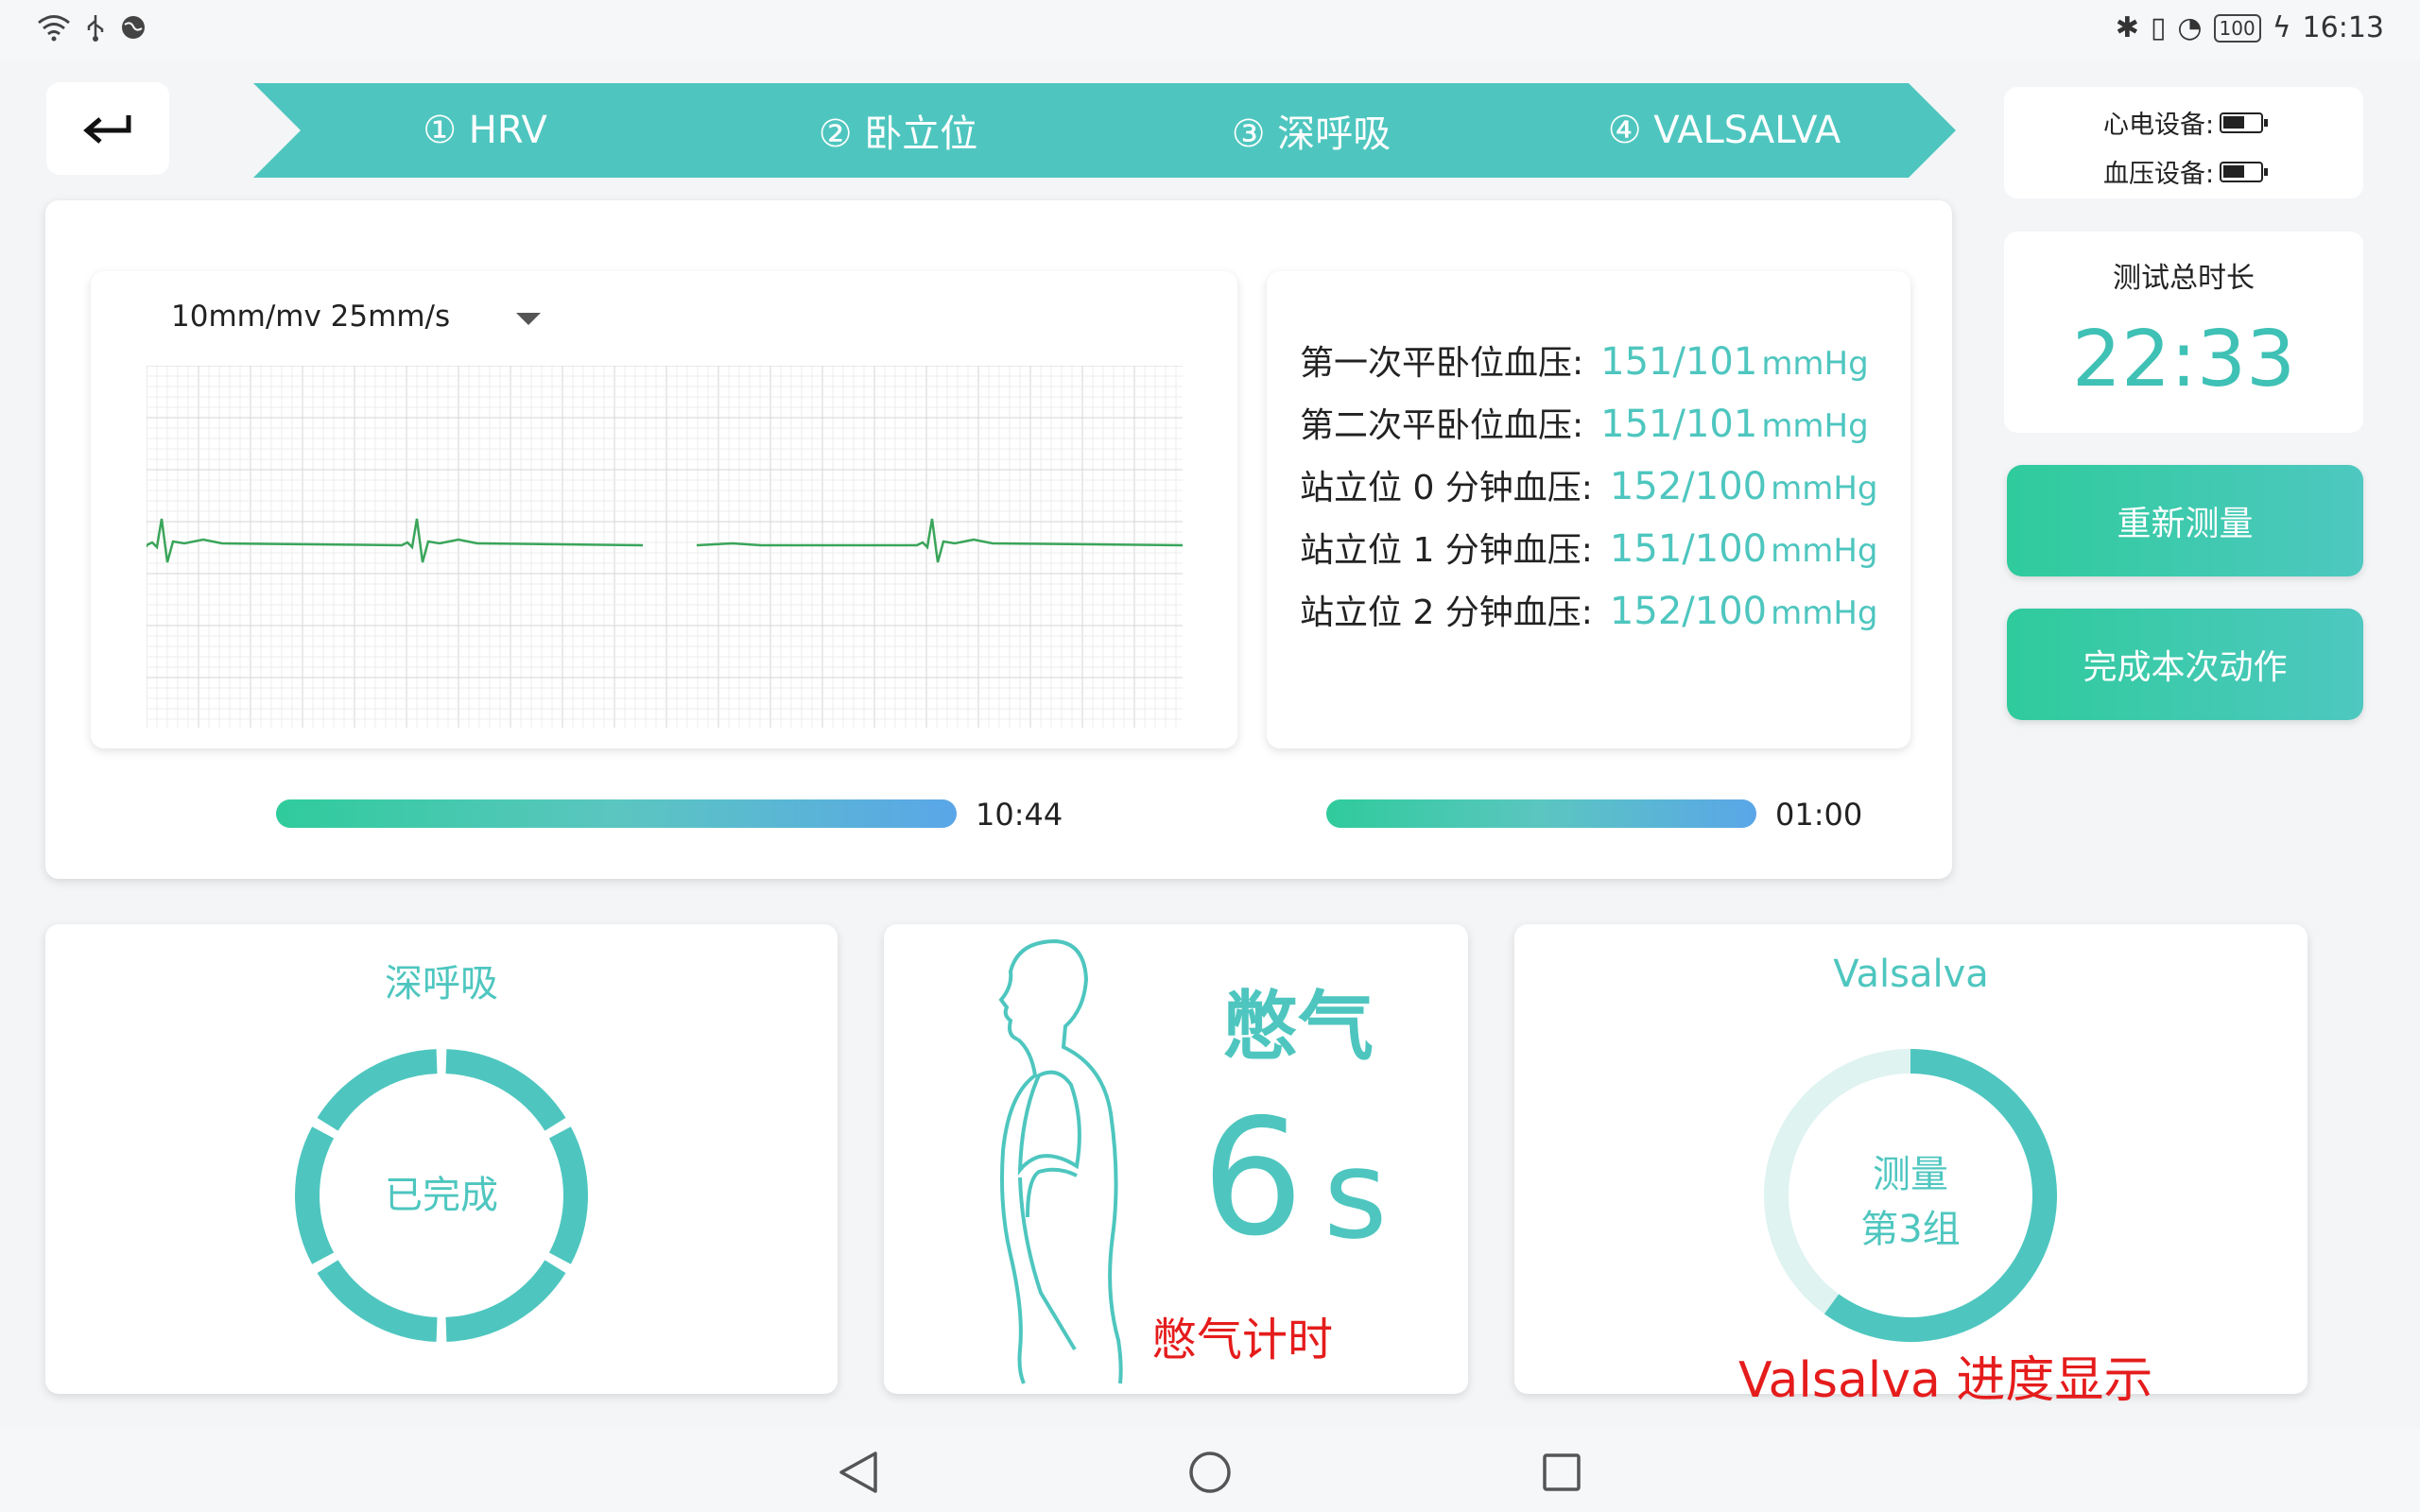 This screenshot has height=1512, width=2420. Describe the element at coordinates (2185, 520) in the screenshot. I see `remeasure-button: 重新测量` at that location.